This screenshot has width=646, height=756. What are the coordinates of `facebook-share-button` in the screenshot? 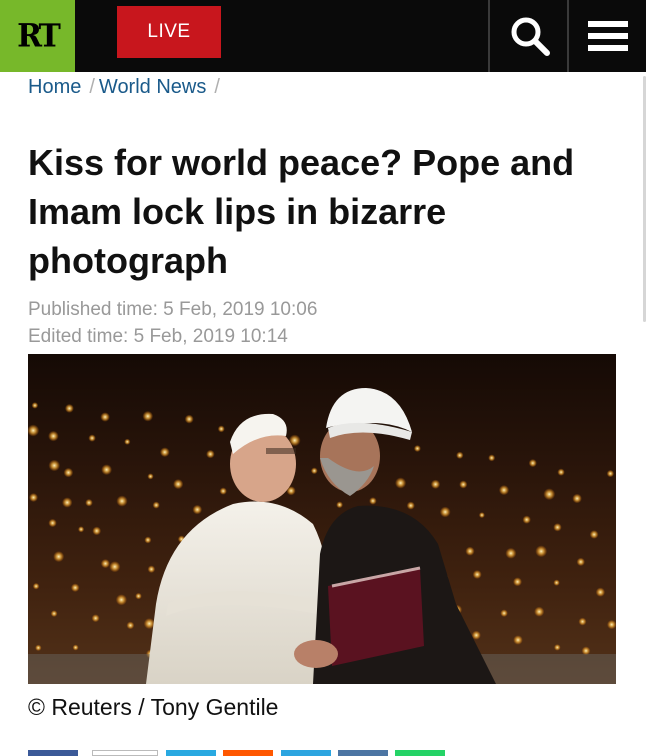 It's located at (53, 753).